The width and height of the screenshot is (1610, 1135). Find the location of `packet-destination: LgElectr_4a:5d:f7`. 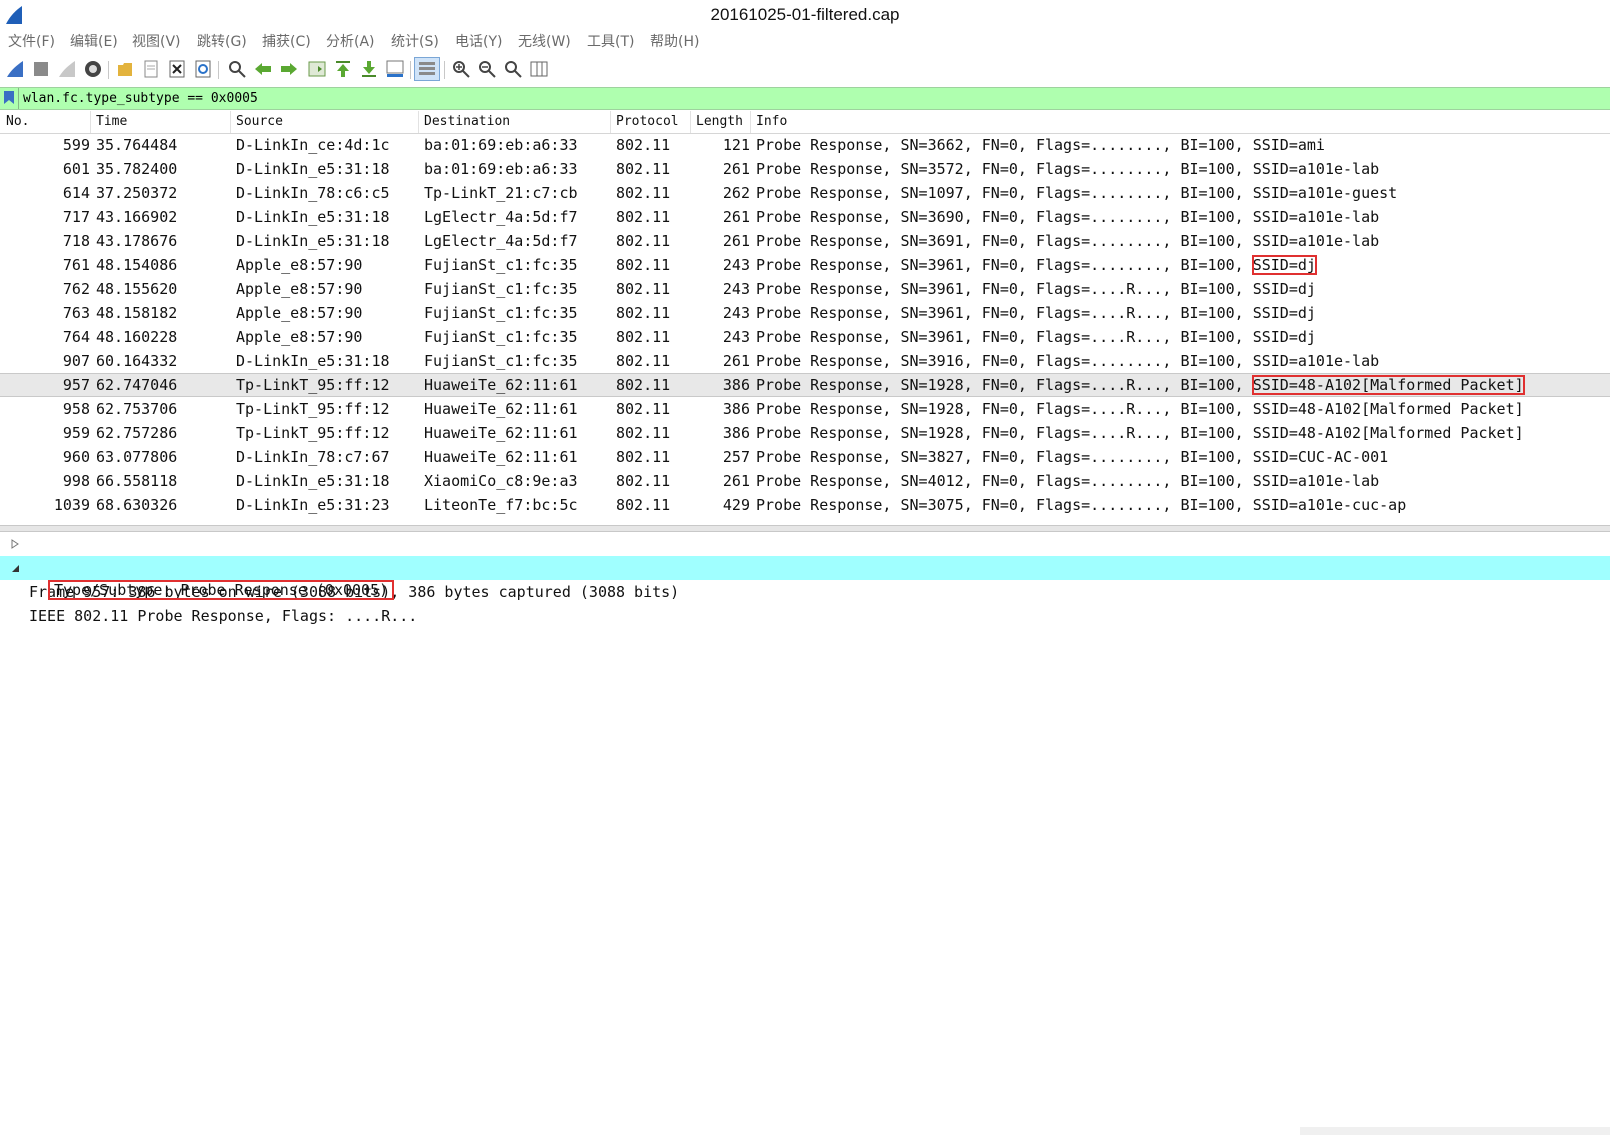

packet-destination: LgElectr_4a:5d:f7 is located at coordinates (501, 241).